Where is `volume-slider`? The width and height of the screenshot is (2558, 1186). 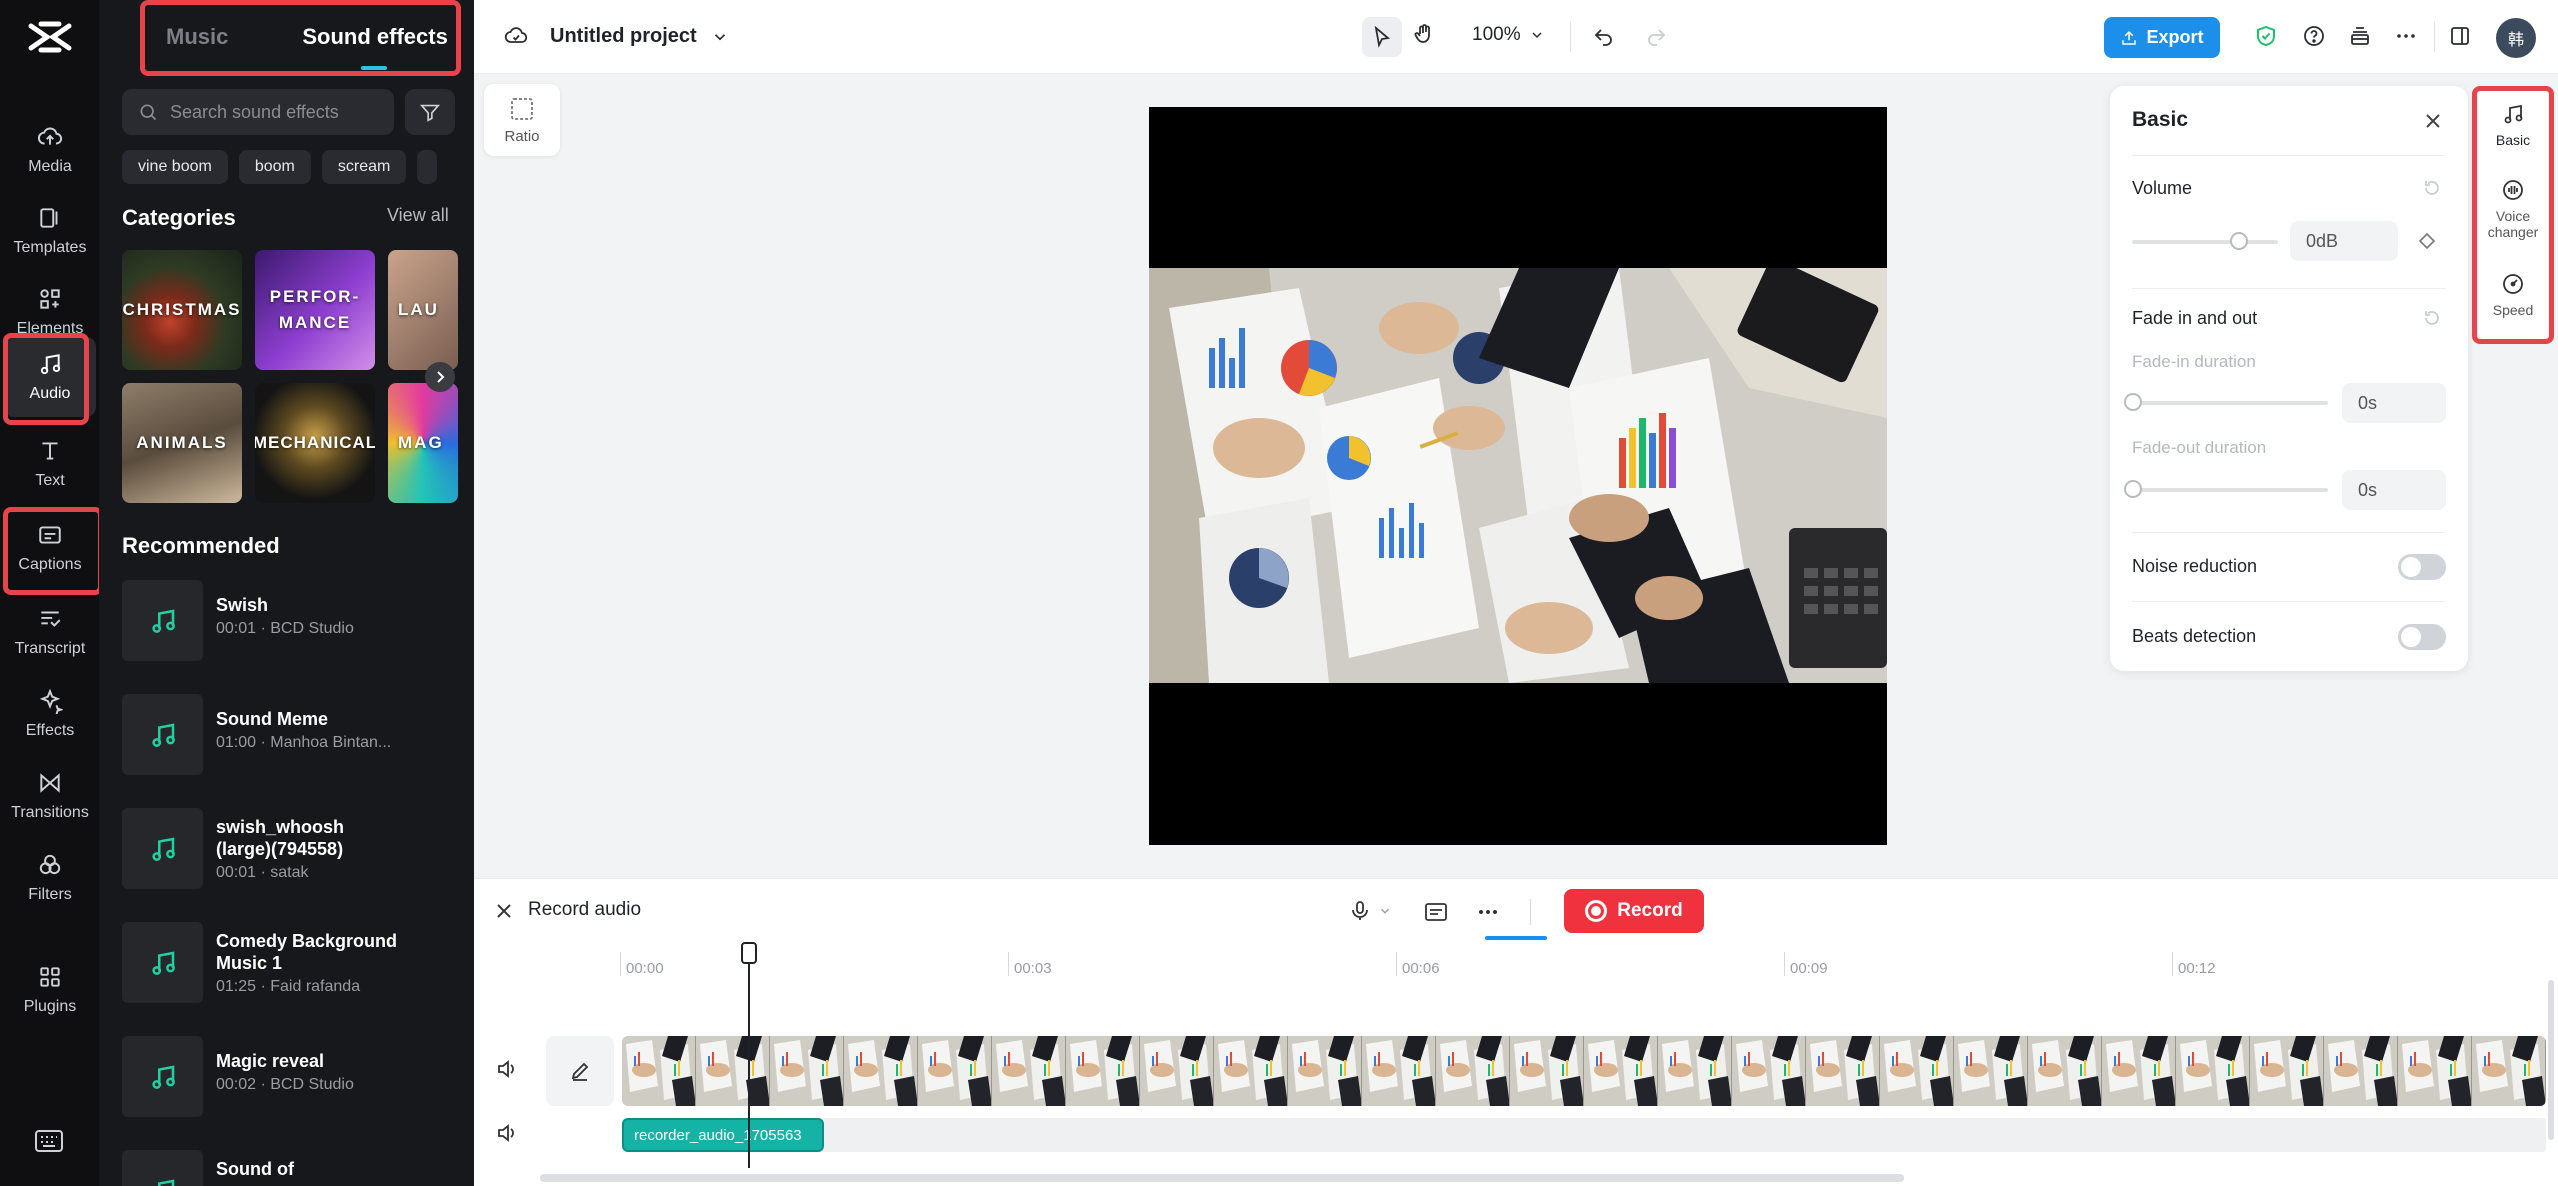 volume-slider is located at coordinates (2205, 242).